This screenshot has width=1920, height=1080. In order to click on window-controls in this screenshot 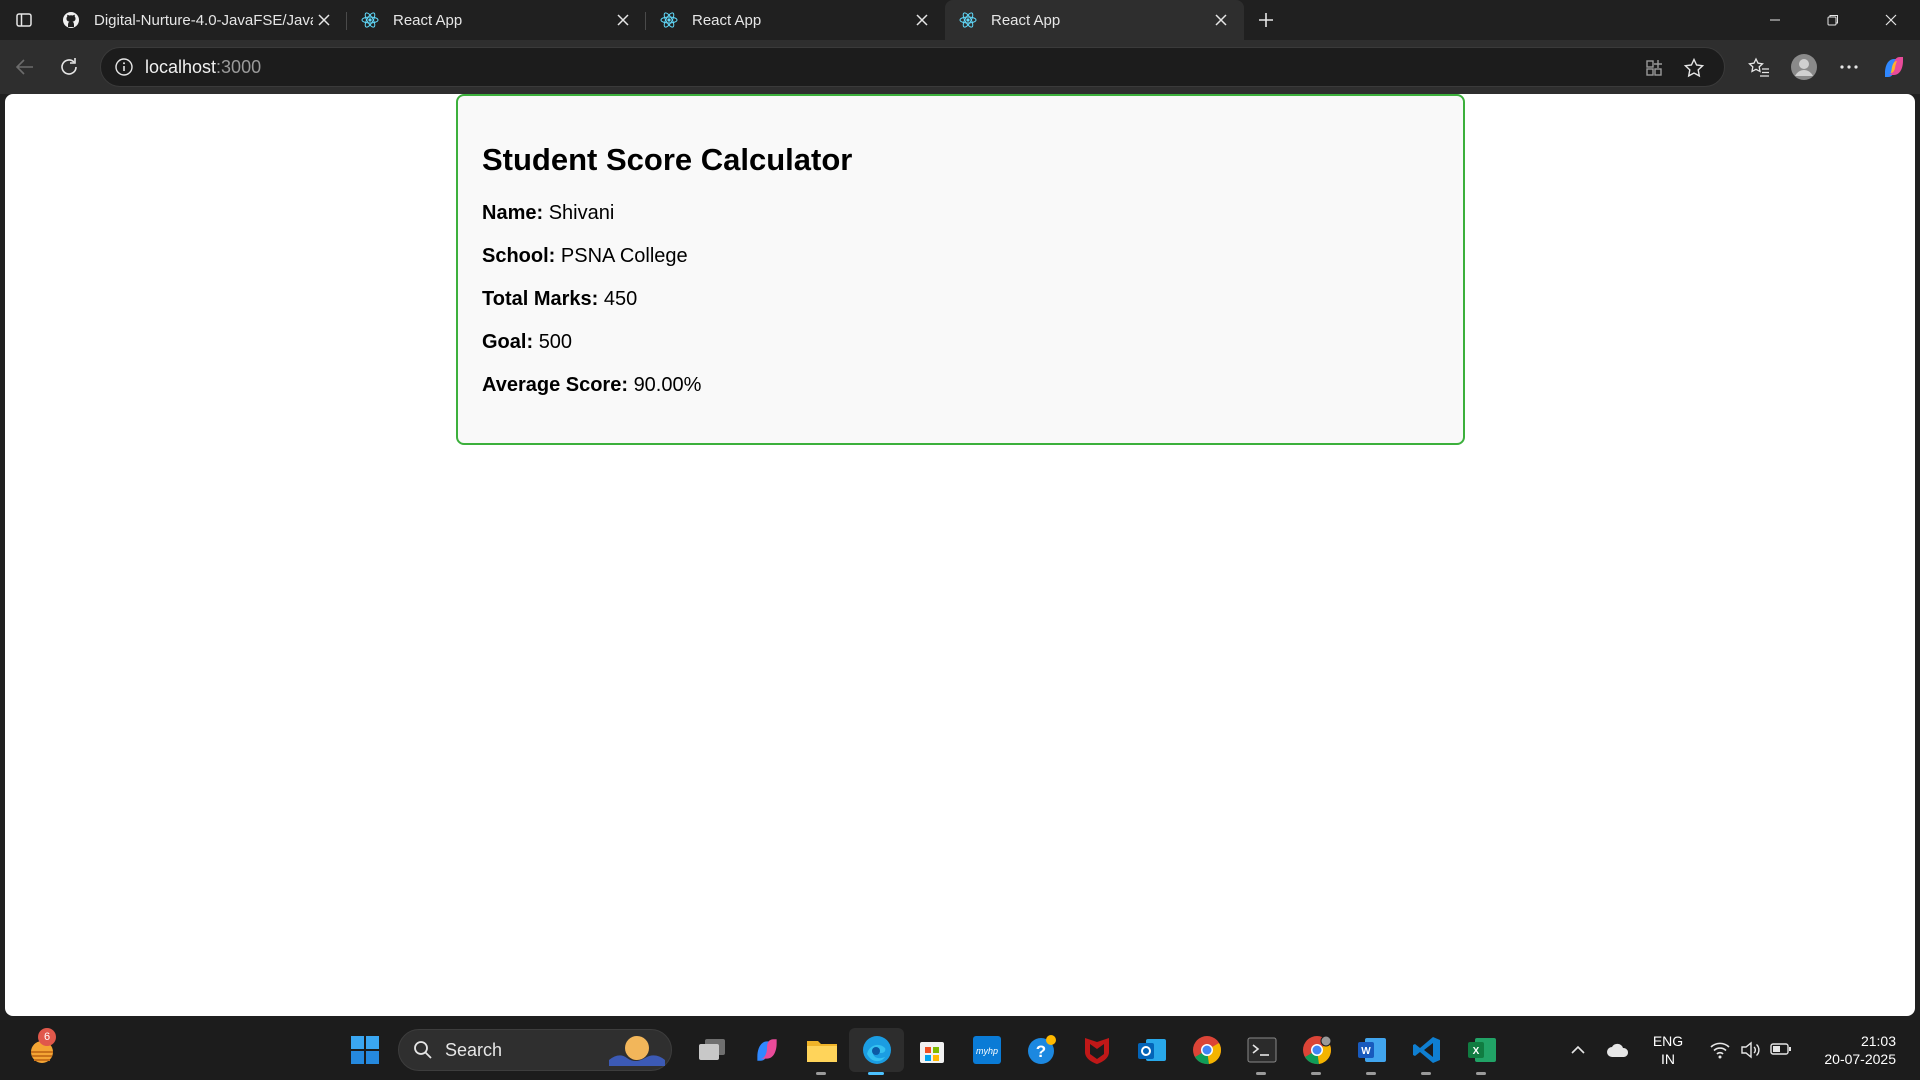, I will do `click(1833, 20)`.